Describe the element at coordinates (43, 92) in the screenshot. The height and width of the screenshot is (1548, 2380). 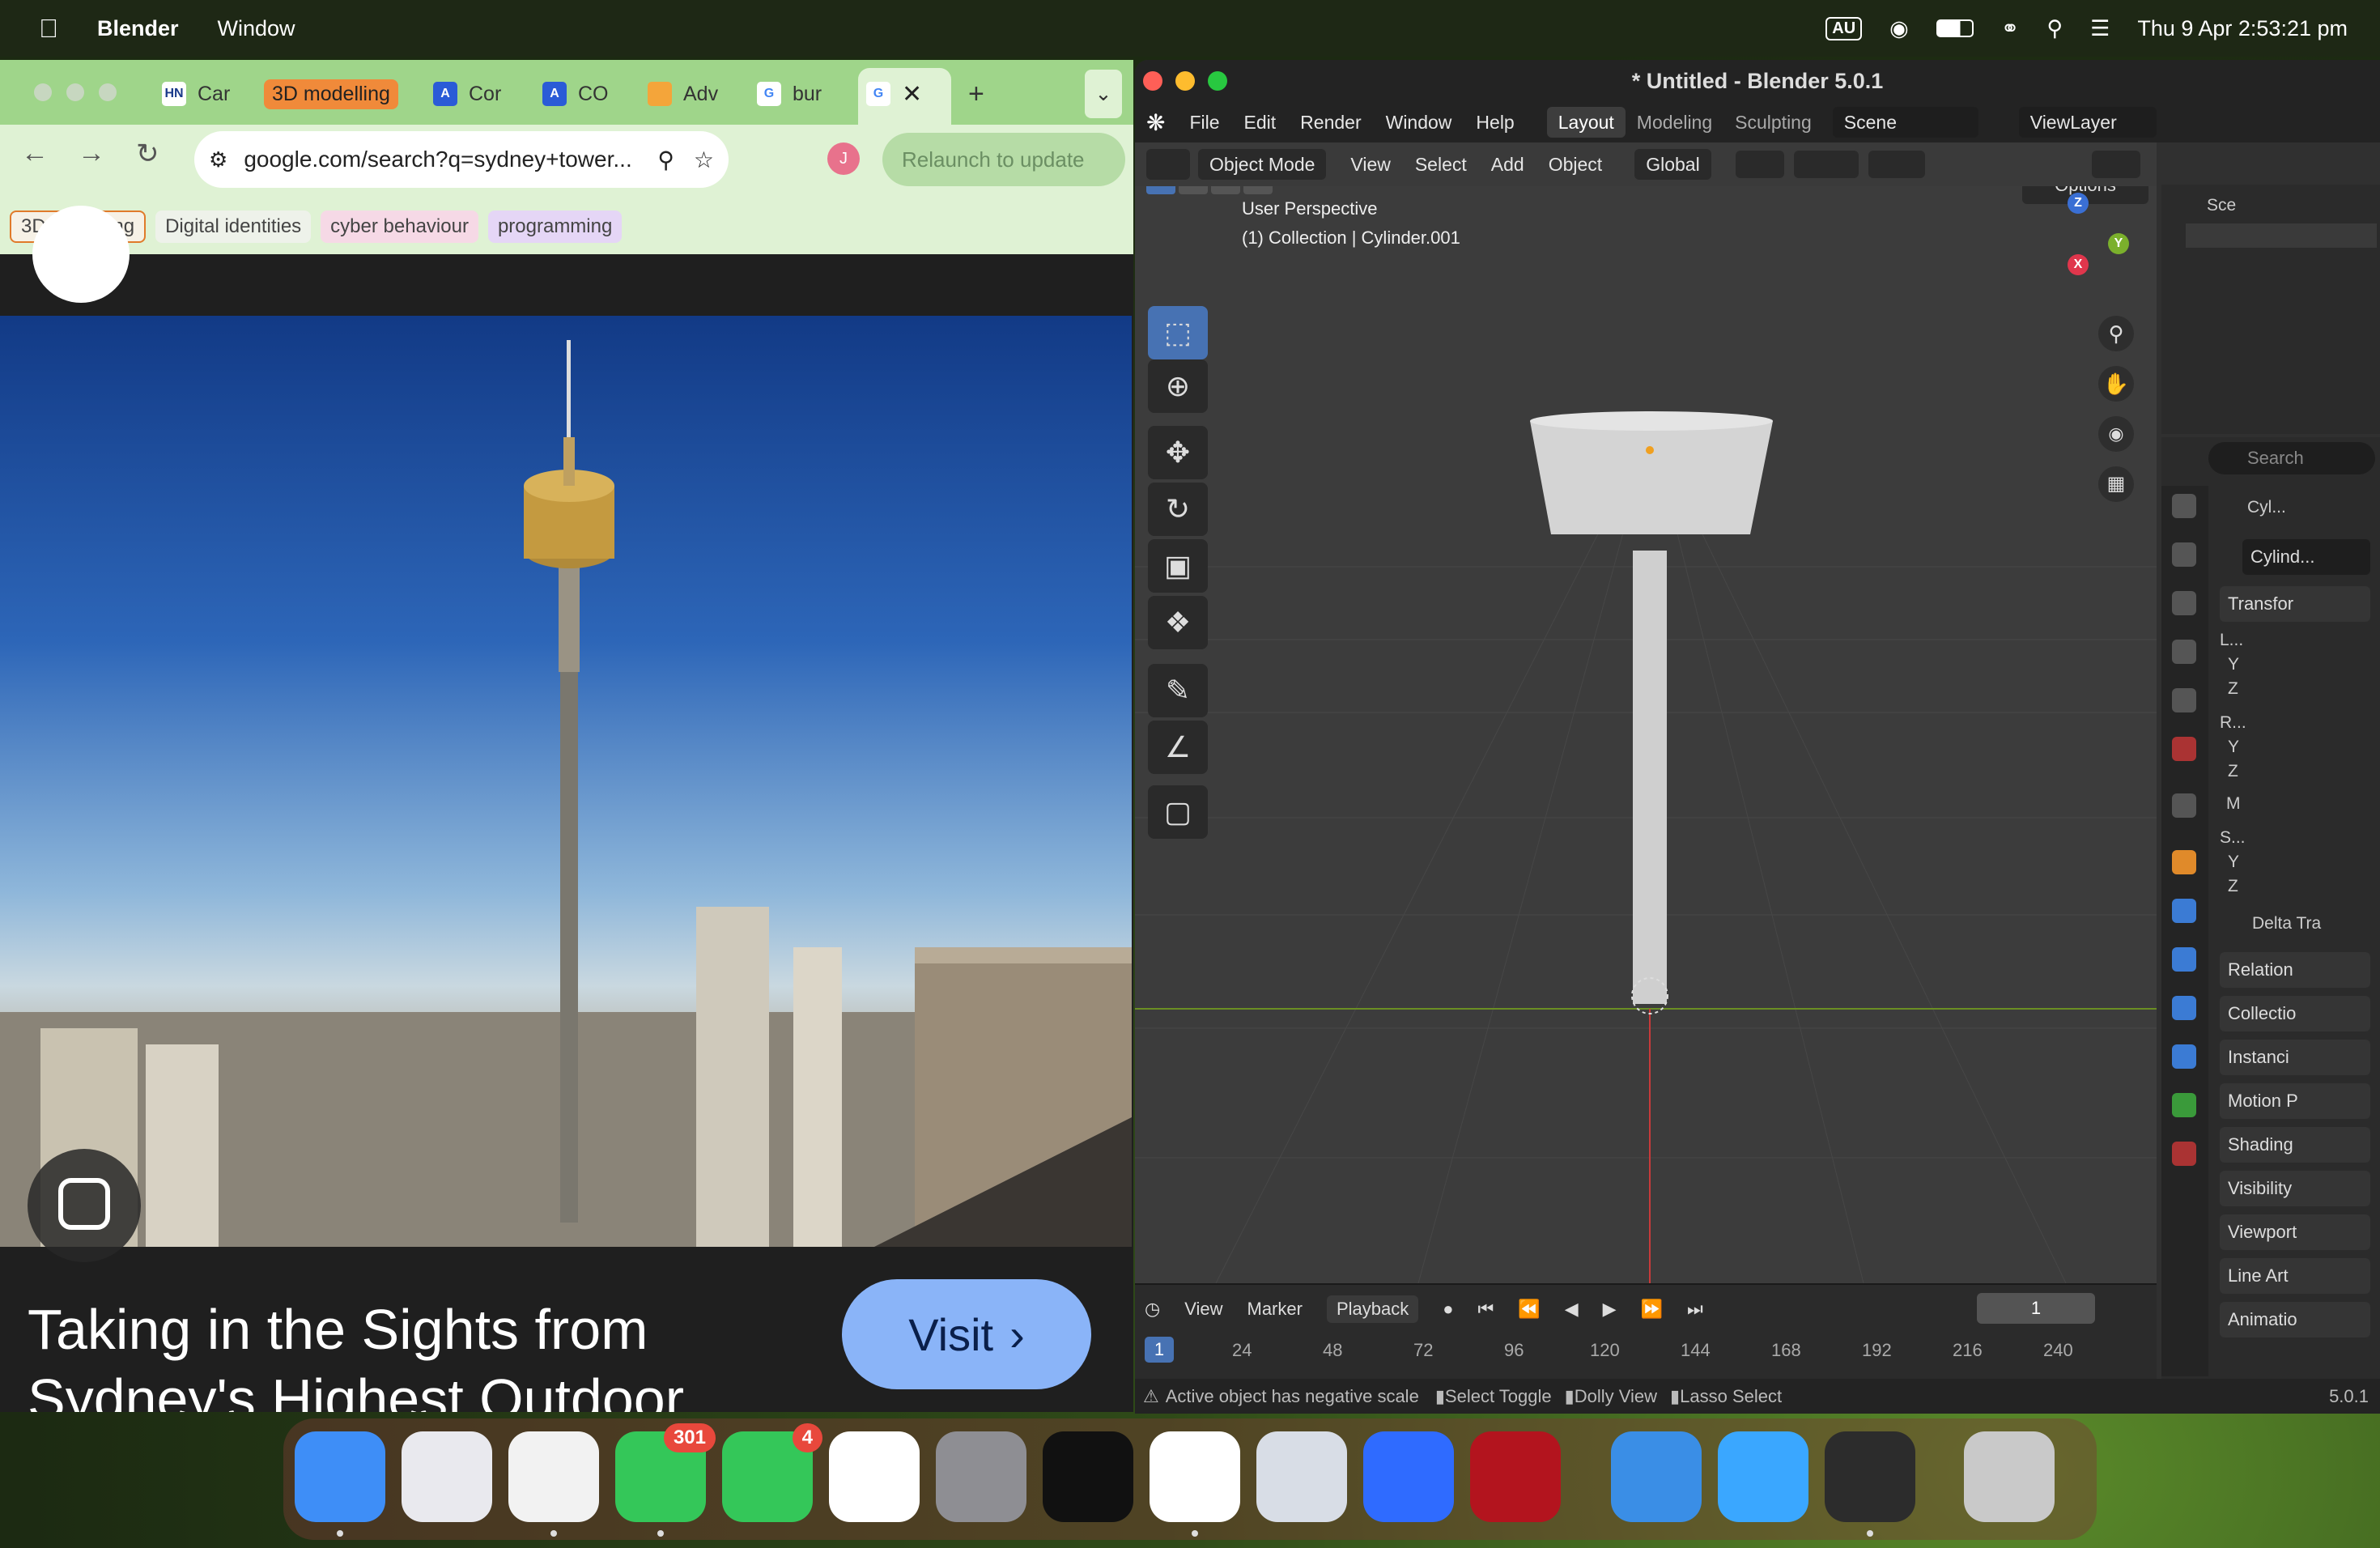
I see `close-light` at that location.